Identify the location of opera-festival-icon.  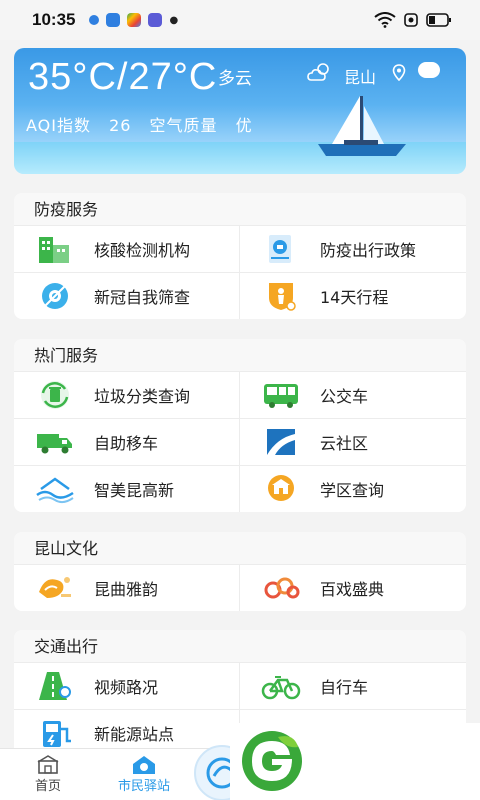
(281, 588).